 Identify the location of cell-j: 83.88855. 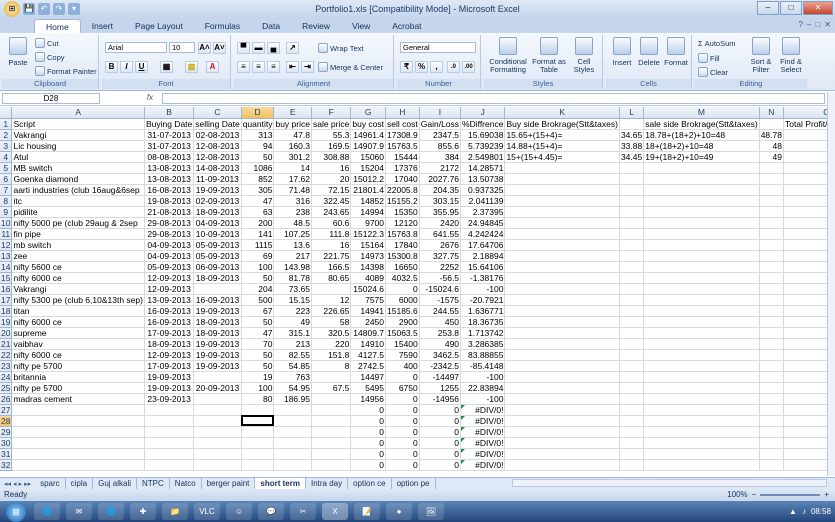
(483, 355).